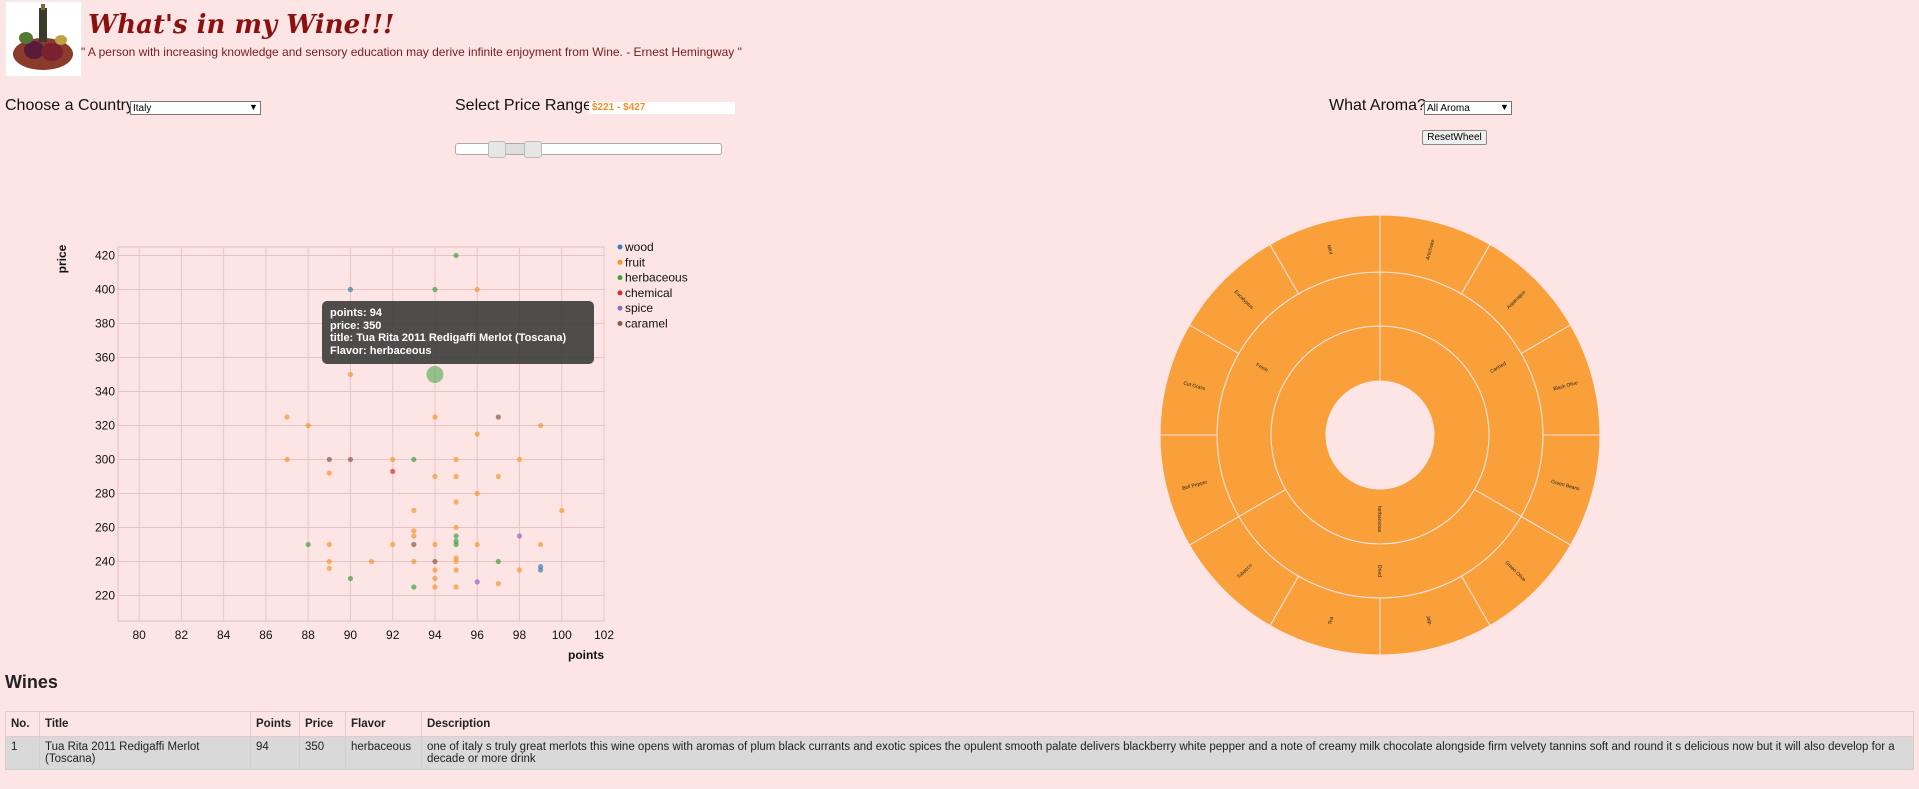  Describe the element at coordinates (1468, 108) in the screenshot. I see `aroma-select: All Aroma` at that location.